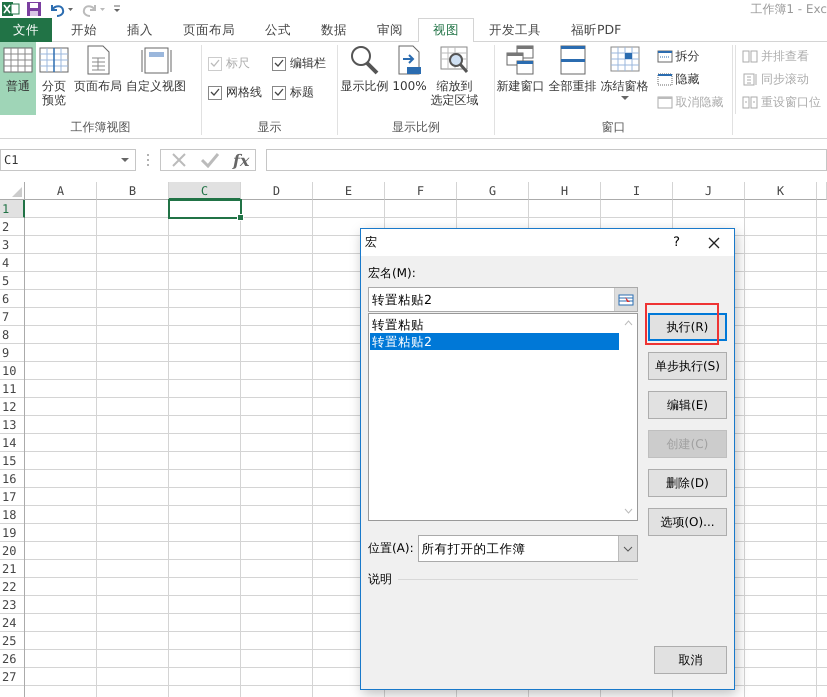 The height and width of the screenshot is (697, 827). What do you see at coordinates (520, 78) in the screenshot?
I see `ribbon-button: 新建窗口` at bounding box center [520, 78].